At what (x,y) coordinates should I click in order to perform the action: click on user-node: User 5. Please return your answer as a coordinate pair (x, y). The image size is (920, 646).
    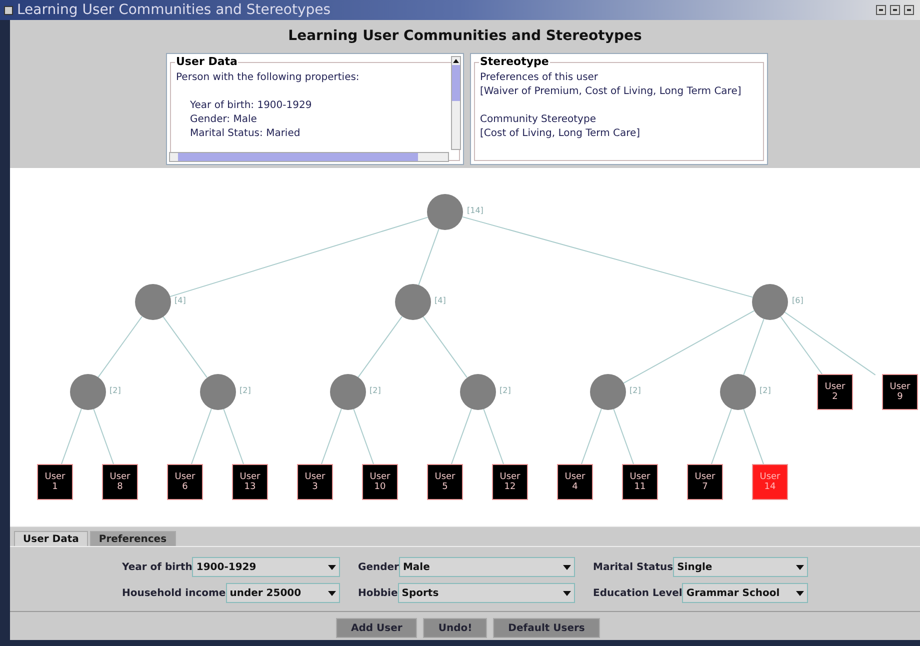
    Looking at the image, I should click on (445, 482).